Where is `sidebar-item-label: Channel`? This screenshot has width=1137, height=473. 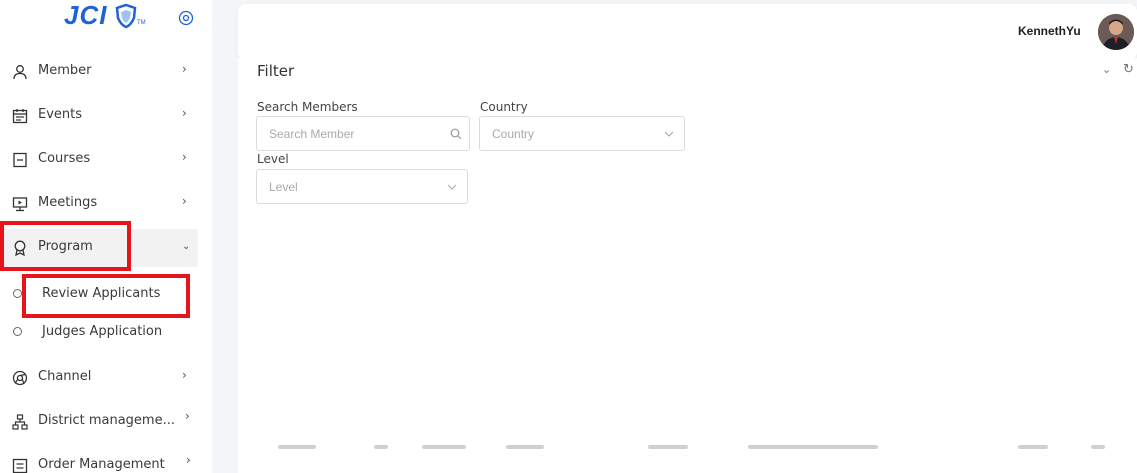 sidebar-item-label: Channel is located at coordinates (65, 376).